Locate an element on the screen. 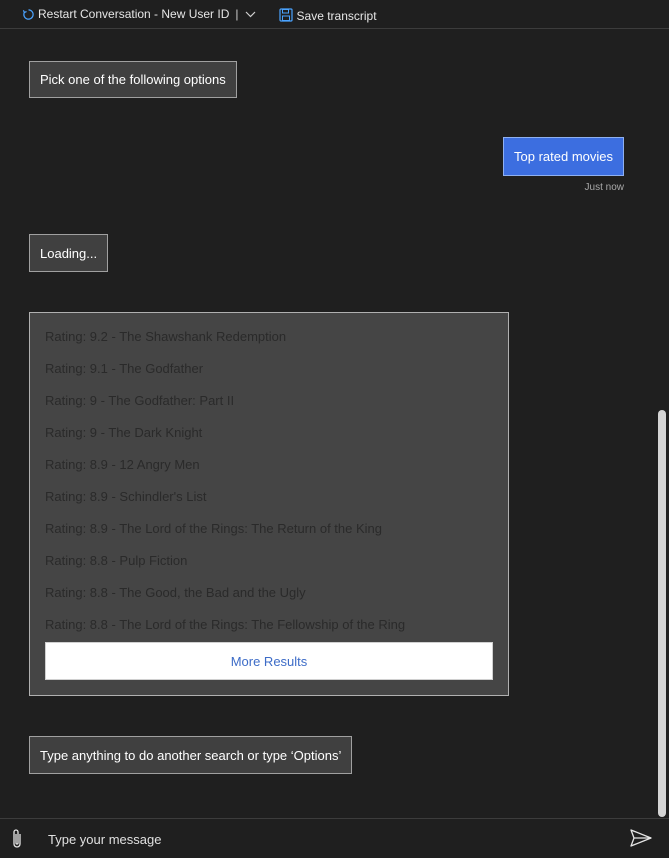  send-icon is located at coordinates (641, 838).